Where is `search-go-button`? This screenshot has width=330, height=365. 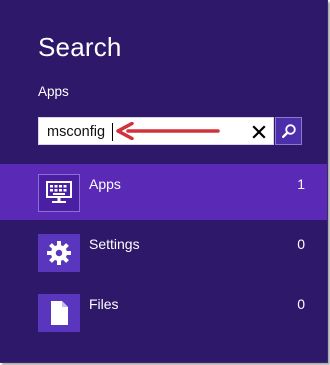
search-go-button is located at coordinates (288, 131).